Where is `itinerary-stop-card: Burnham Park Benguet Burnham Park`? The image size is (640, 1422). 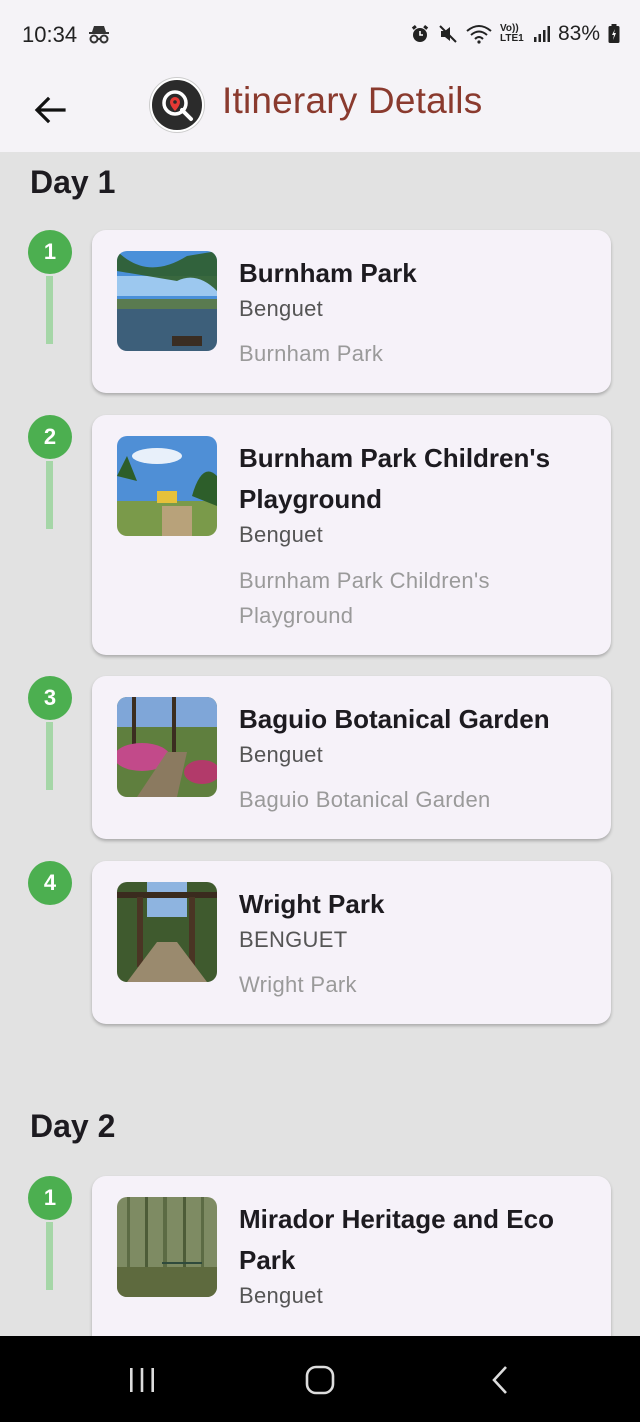
itinerary-stop-card: Burnham Park Benguet Burnham Park is located at coordinates (351, 311).